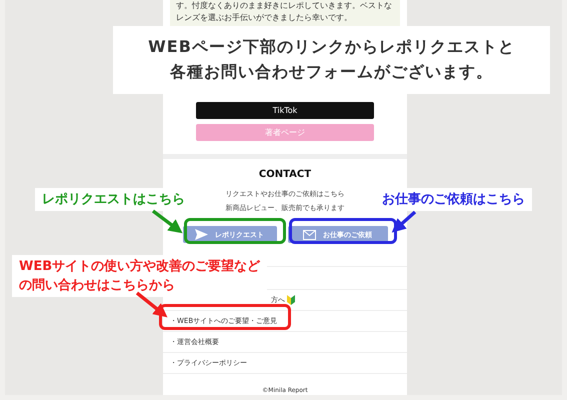  What do you see at coordinates (113, 200) in the screenshot?
I see `callout-text: レポリクエストはこちら` at bounding box center [113, 200].